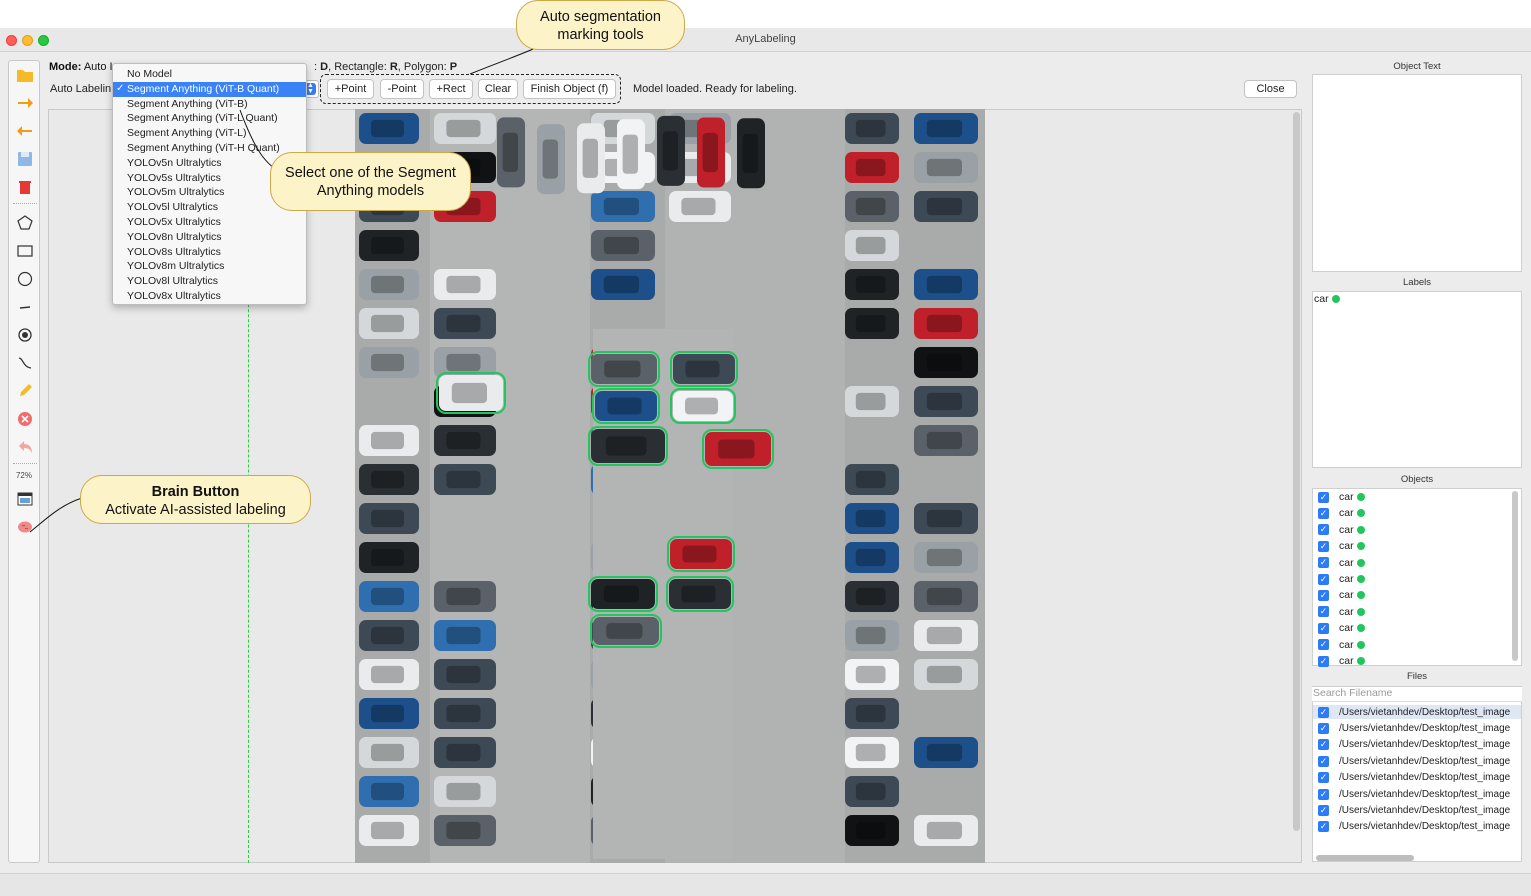 Image resolution: width=1531 pixels, height=896 pixels. I want to click on model-option: YOLOv8m Ultralytics, so click(209, 266).